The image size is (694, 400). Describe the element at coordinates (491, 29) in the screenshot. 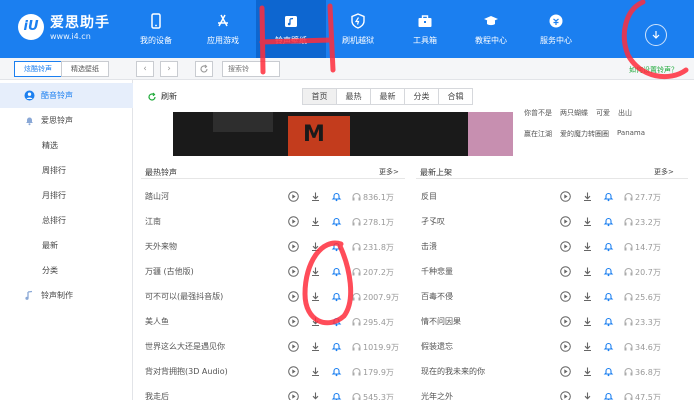

I see `nav-tutorials: 教程中心` at that location.